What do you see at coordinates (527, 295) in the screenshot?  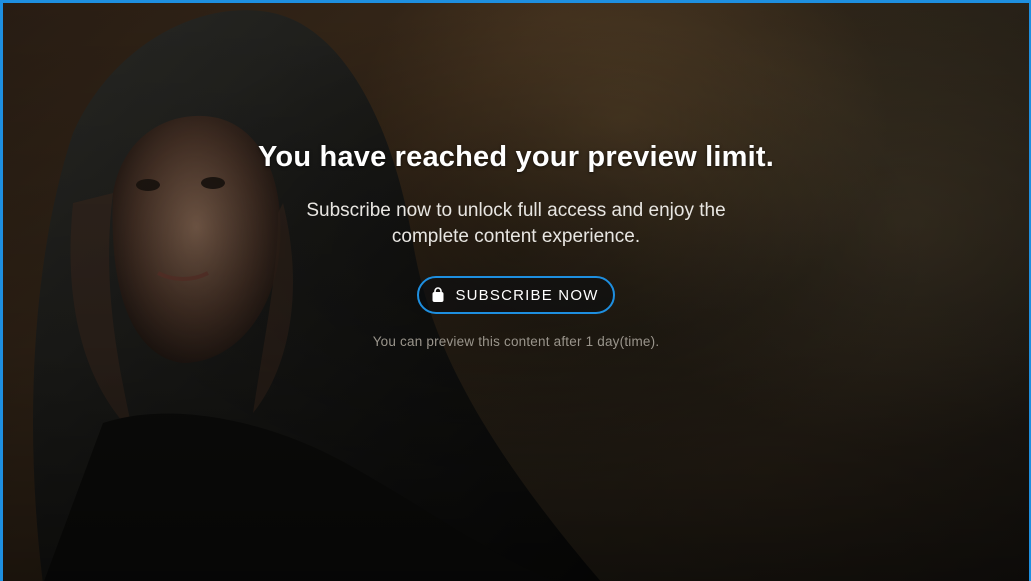 I see `subscribe-button-label: SUBSCRIBE NOW` at bounding box center [527, 295].